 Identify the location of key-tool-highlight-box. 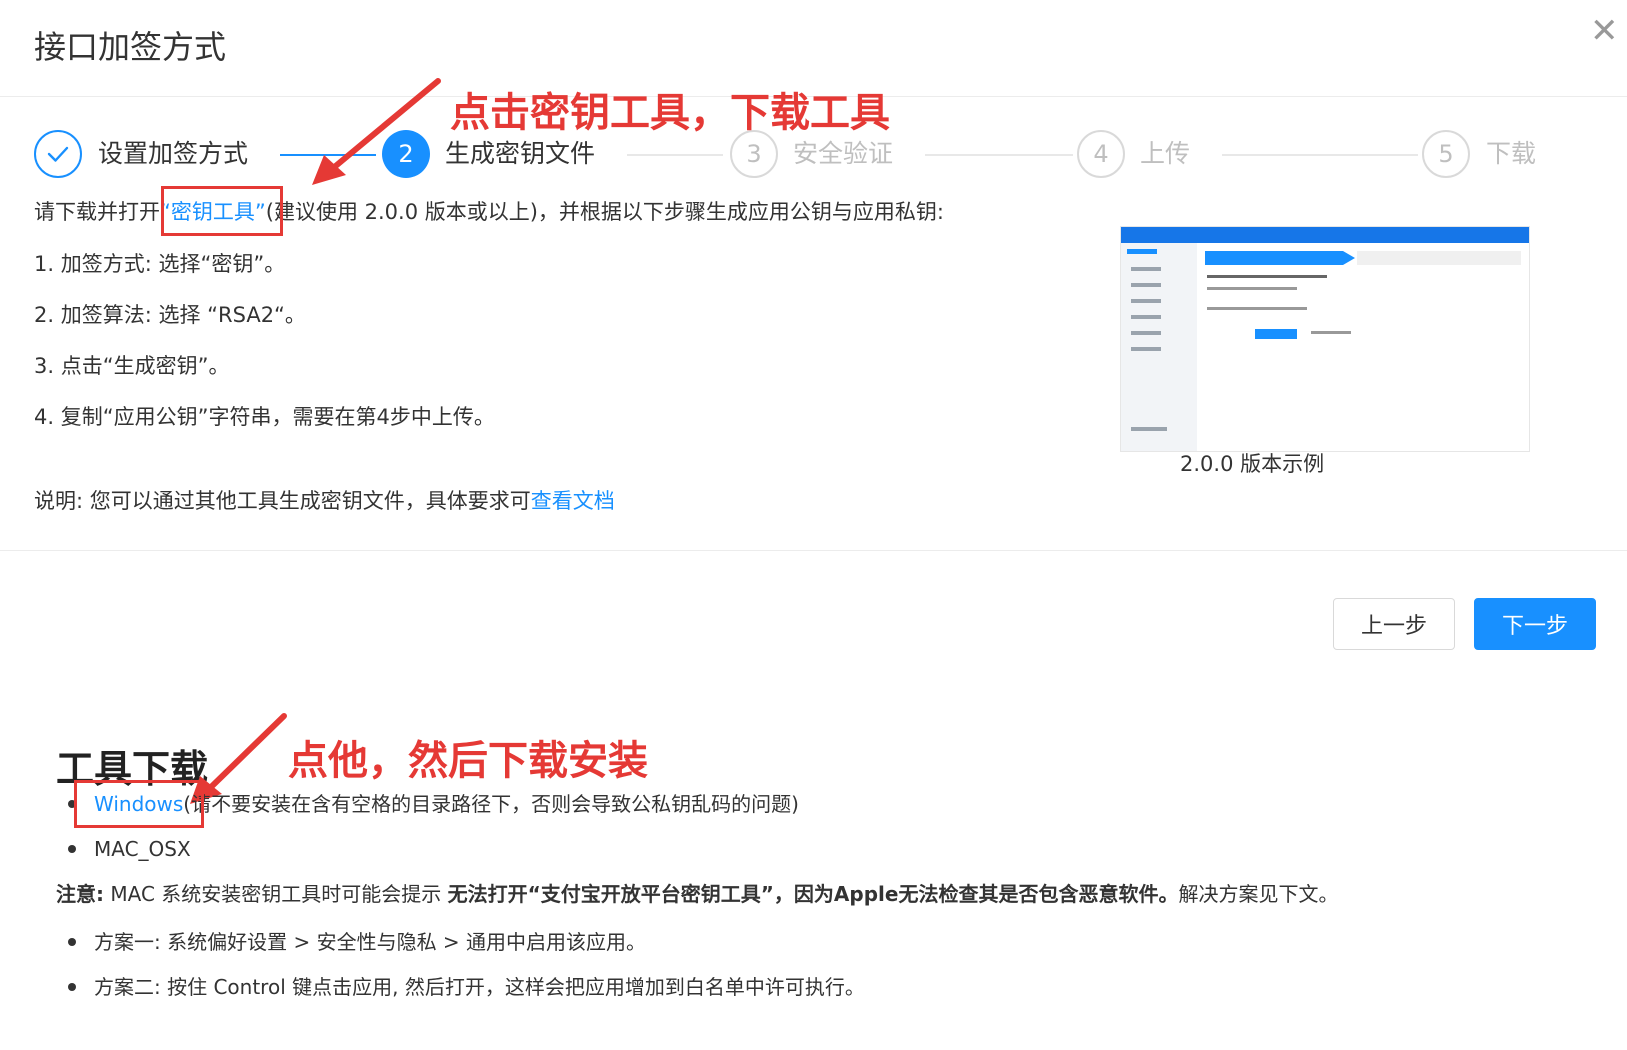
(222, 211).